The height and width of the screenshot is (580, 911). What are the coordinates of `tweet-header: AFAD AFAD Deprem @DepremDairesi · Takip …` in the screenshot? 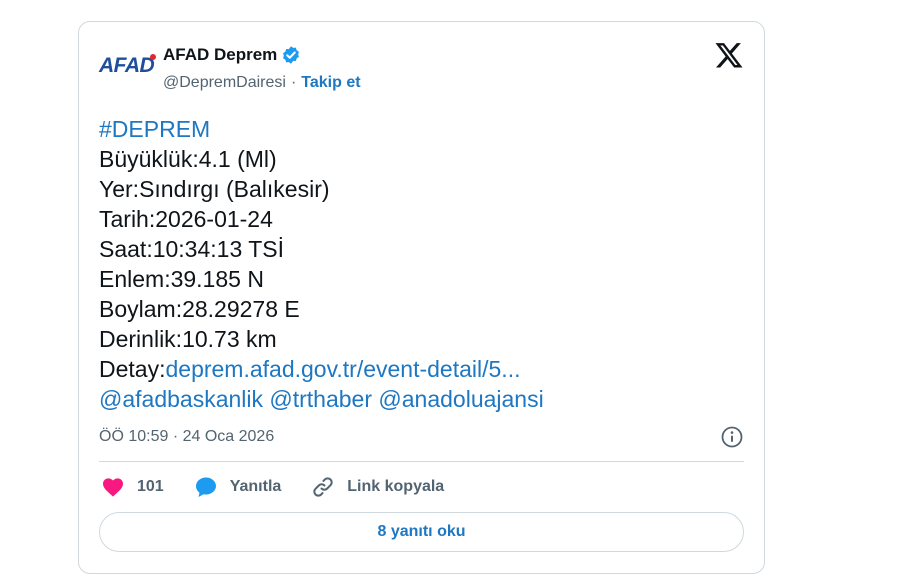 It's located at (421, 70).